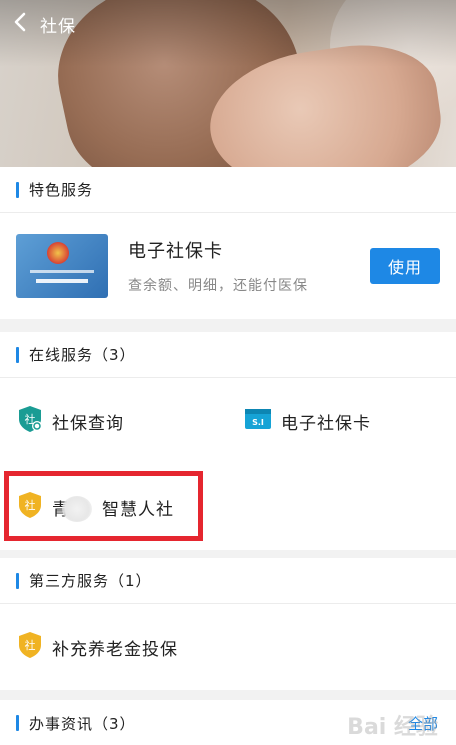 The image size is (456, 745). I want to click on service-item-social-query: 社 社保查询, so click(70, 421).